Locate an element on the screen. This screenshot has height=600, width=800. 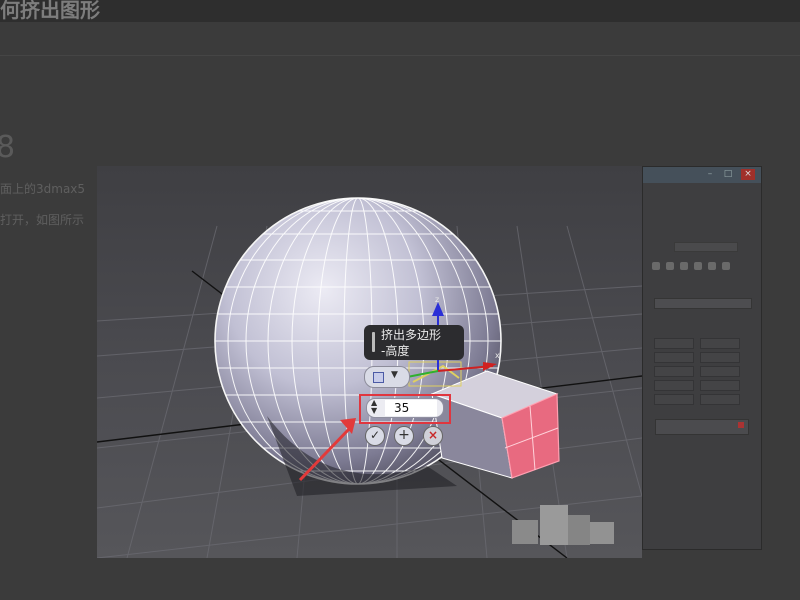
modify-icon is located at coordinates (670, 266).